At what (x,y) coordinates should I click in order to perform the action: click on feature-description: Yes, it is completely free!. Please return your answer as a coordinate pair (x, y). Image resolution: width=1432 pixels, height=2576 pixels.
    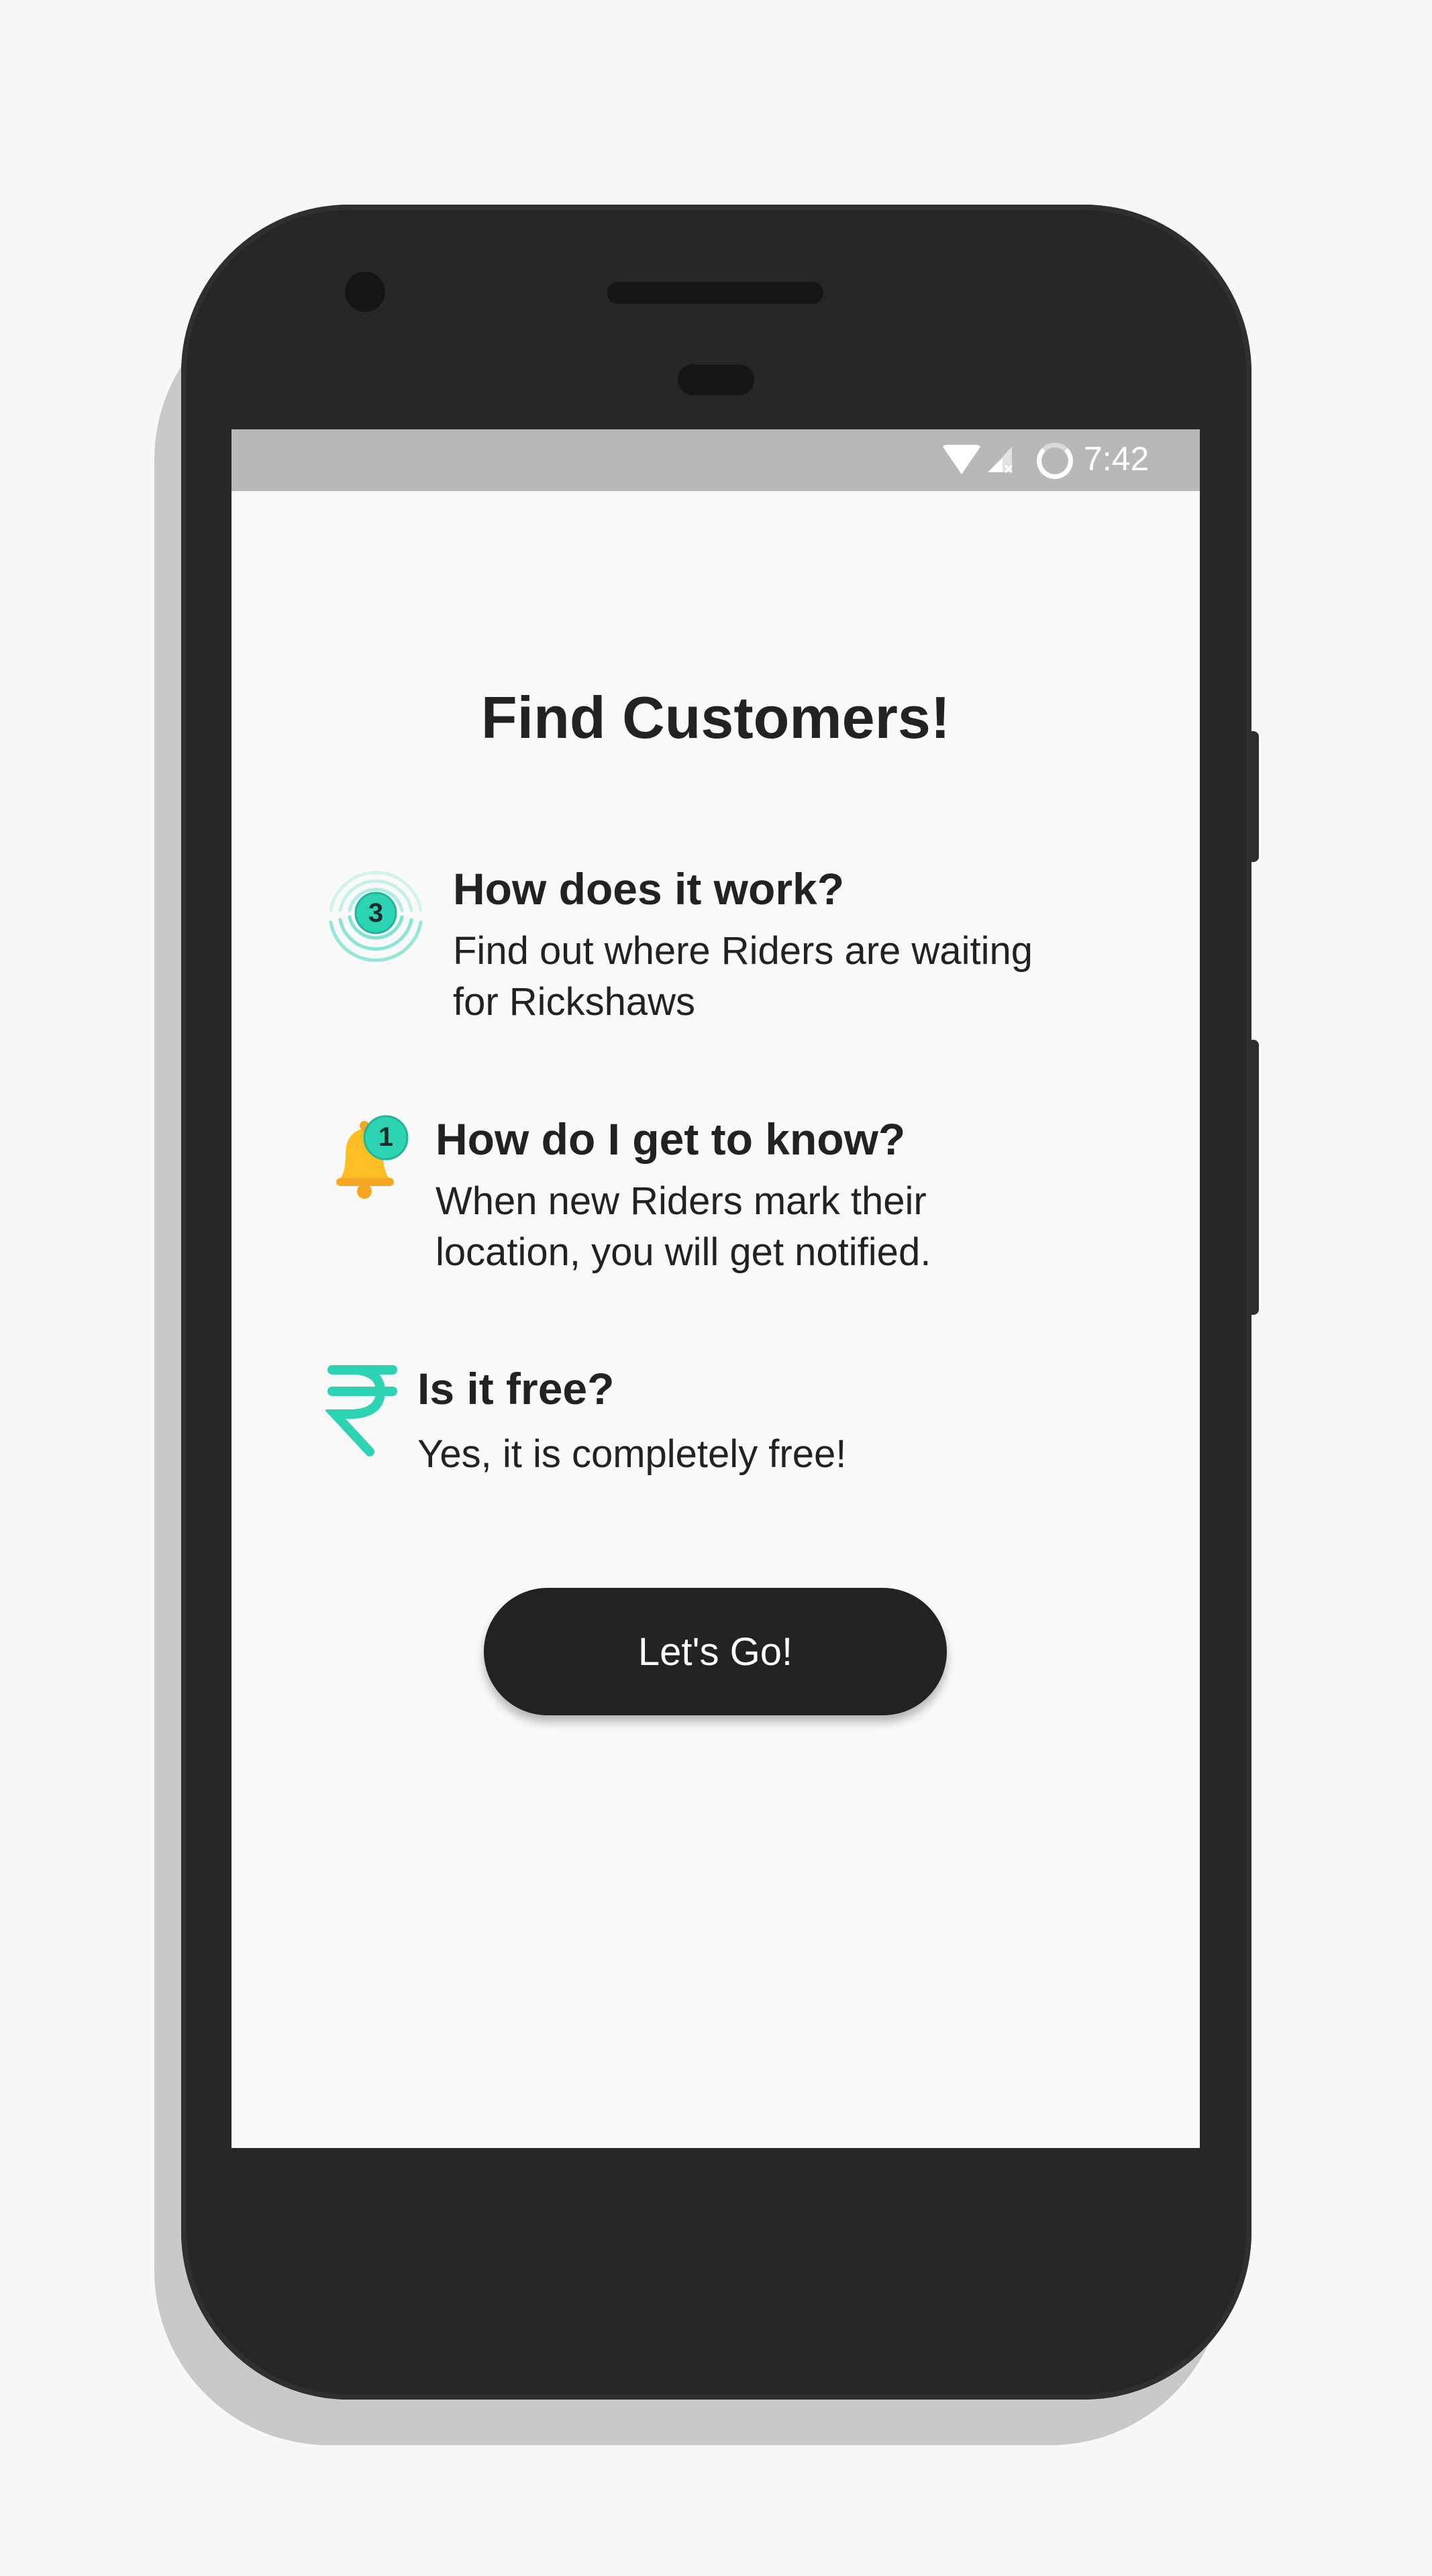
    Looking at the image, I should click on (631, 1454).